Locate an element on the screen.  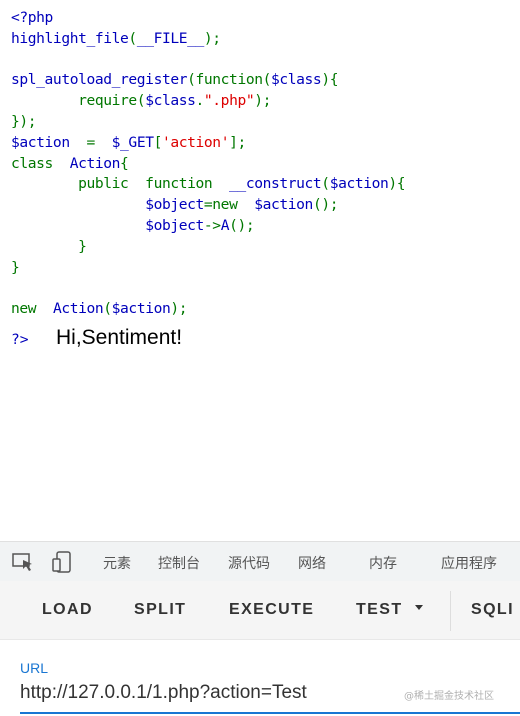
device-toggle-icon is located at coordinates (63, 562).